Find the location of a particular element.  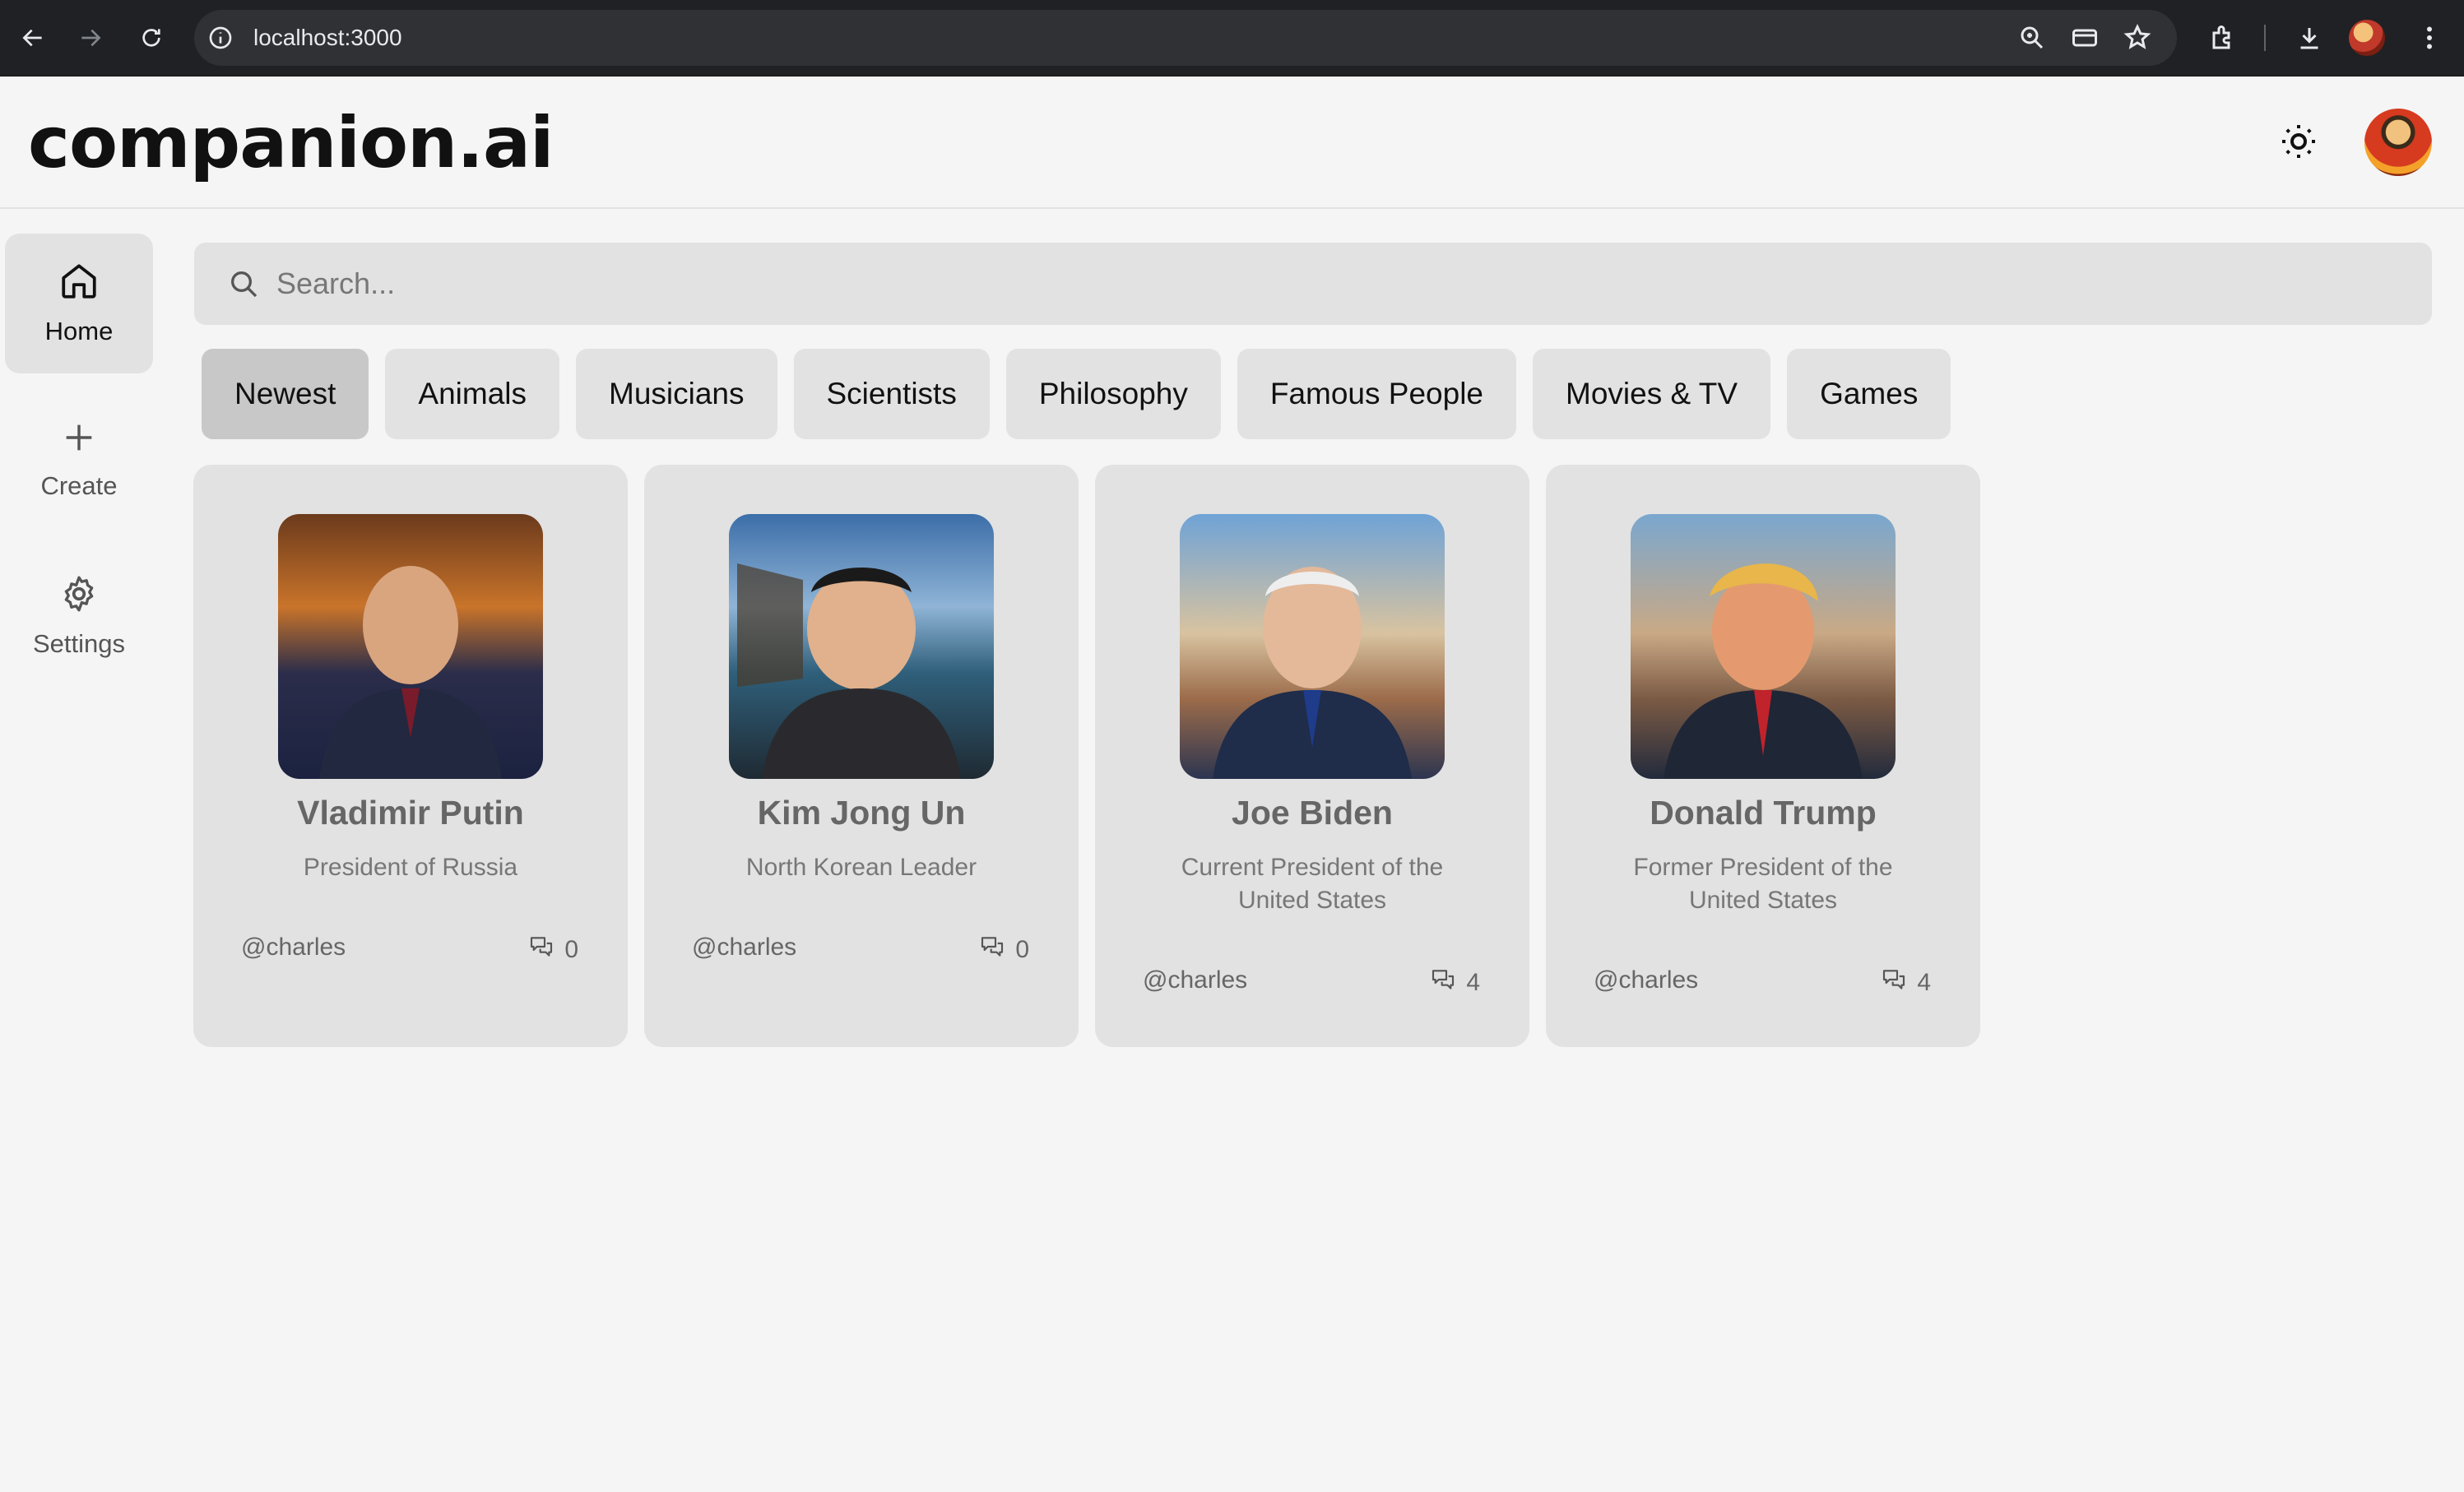

category-musicians: Musicians is located at coordinates (676, 394).